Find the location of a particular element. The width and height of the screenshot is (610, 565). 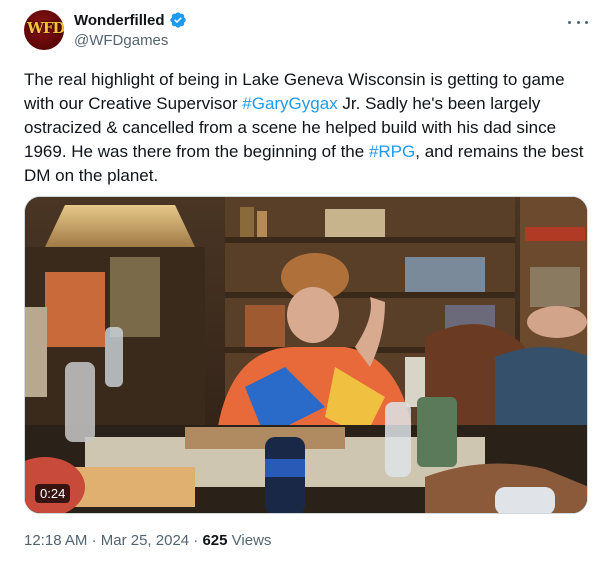

views-count: 625 is located at coordinates (215, 540).